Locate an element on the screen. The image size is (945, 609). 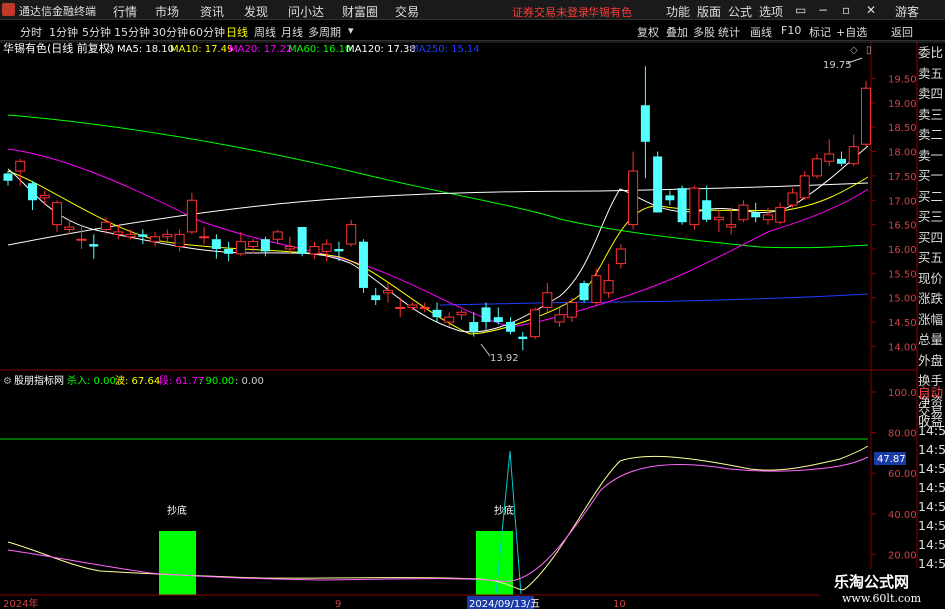
f10-button: F10 is located at coordinates (791, 30).